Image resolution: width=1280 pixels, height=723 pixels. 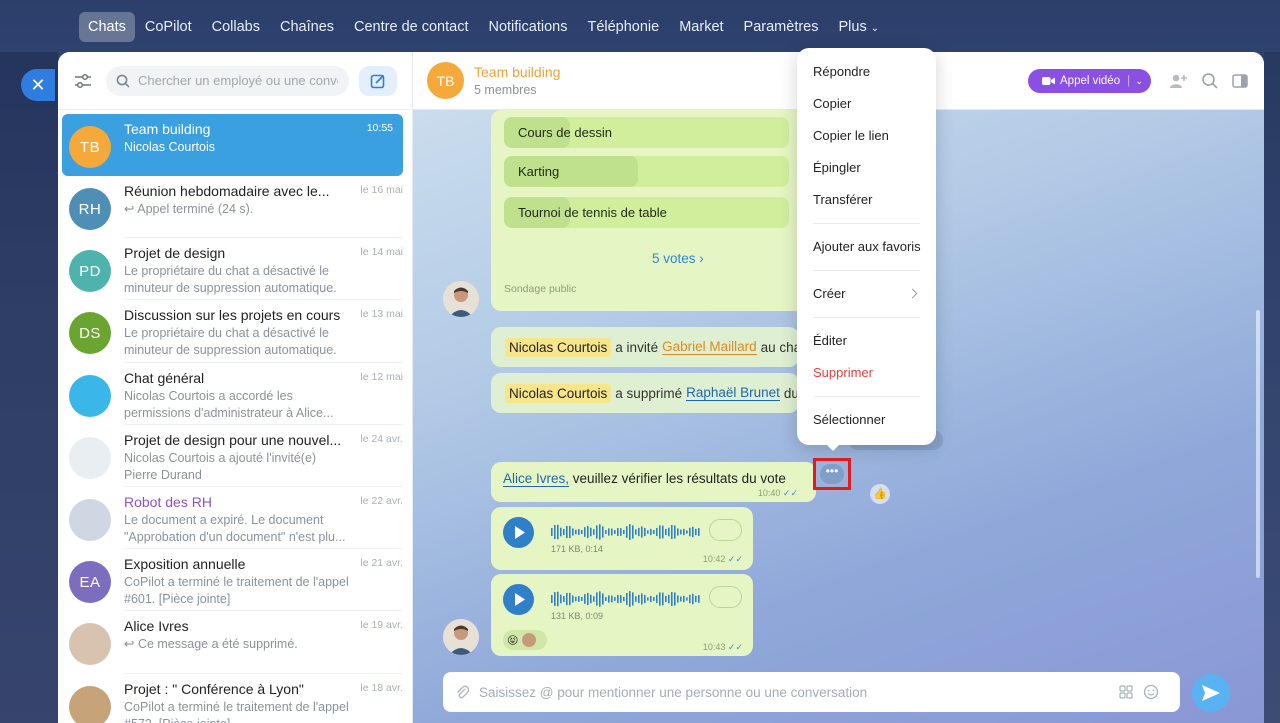 What do you see at coordinates (1240, 81) in the screenshot?
I see `sidebar-toggle-icon` at bounding box center [1240, 81].